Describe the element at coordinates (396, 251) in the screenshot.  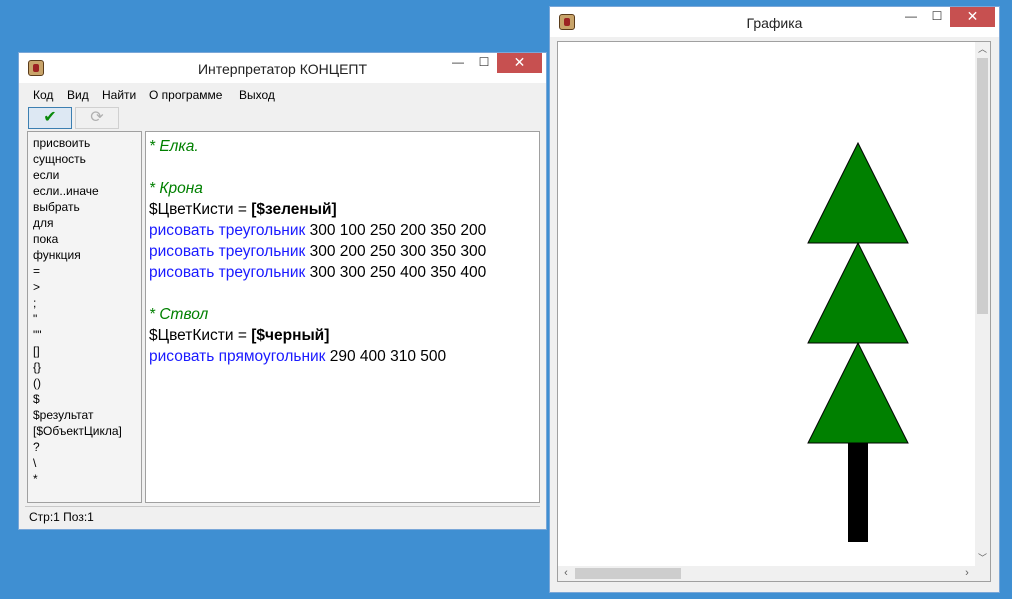
I see `code-args: 300 200 250 300 350 300` at that location.